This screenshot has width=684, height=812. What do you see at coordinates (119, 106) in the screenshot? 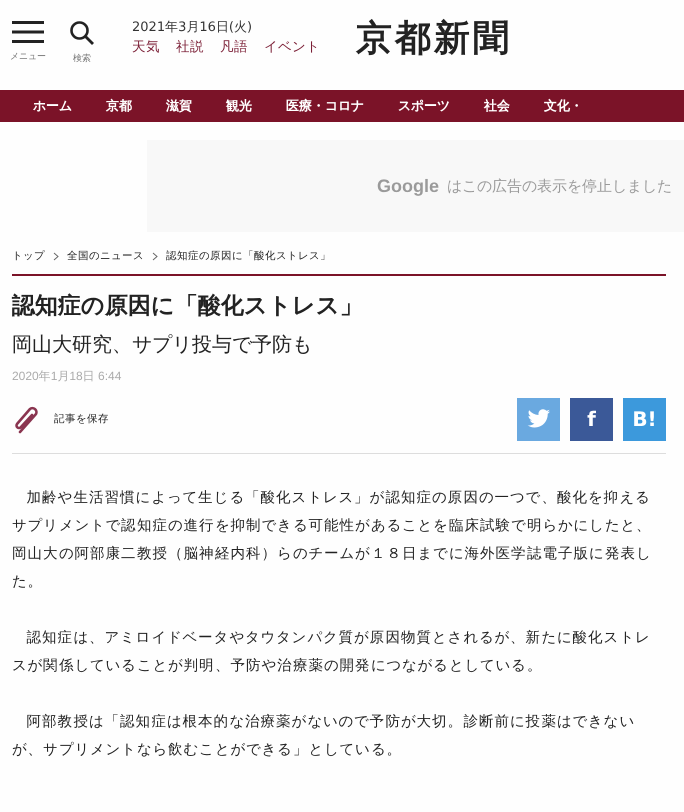
I see `nav-link: 京都` at bounding box center [119, 106].